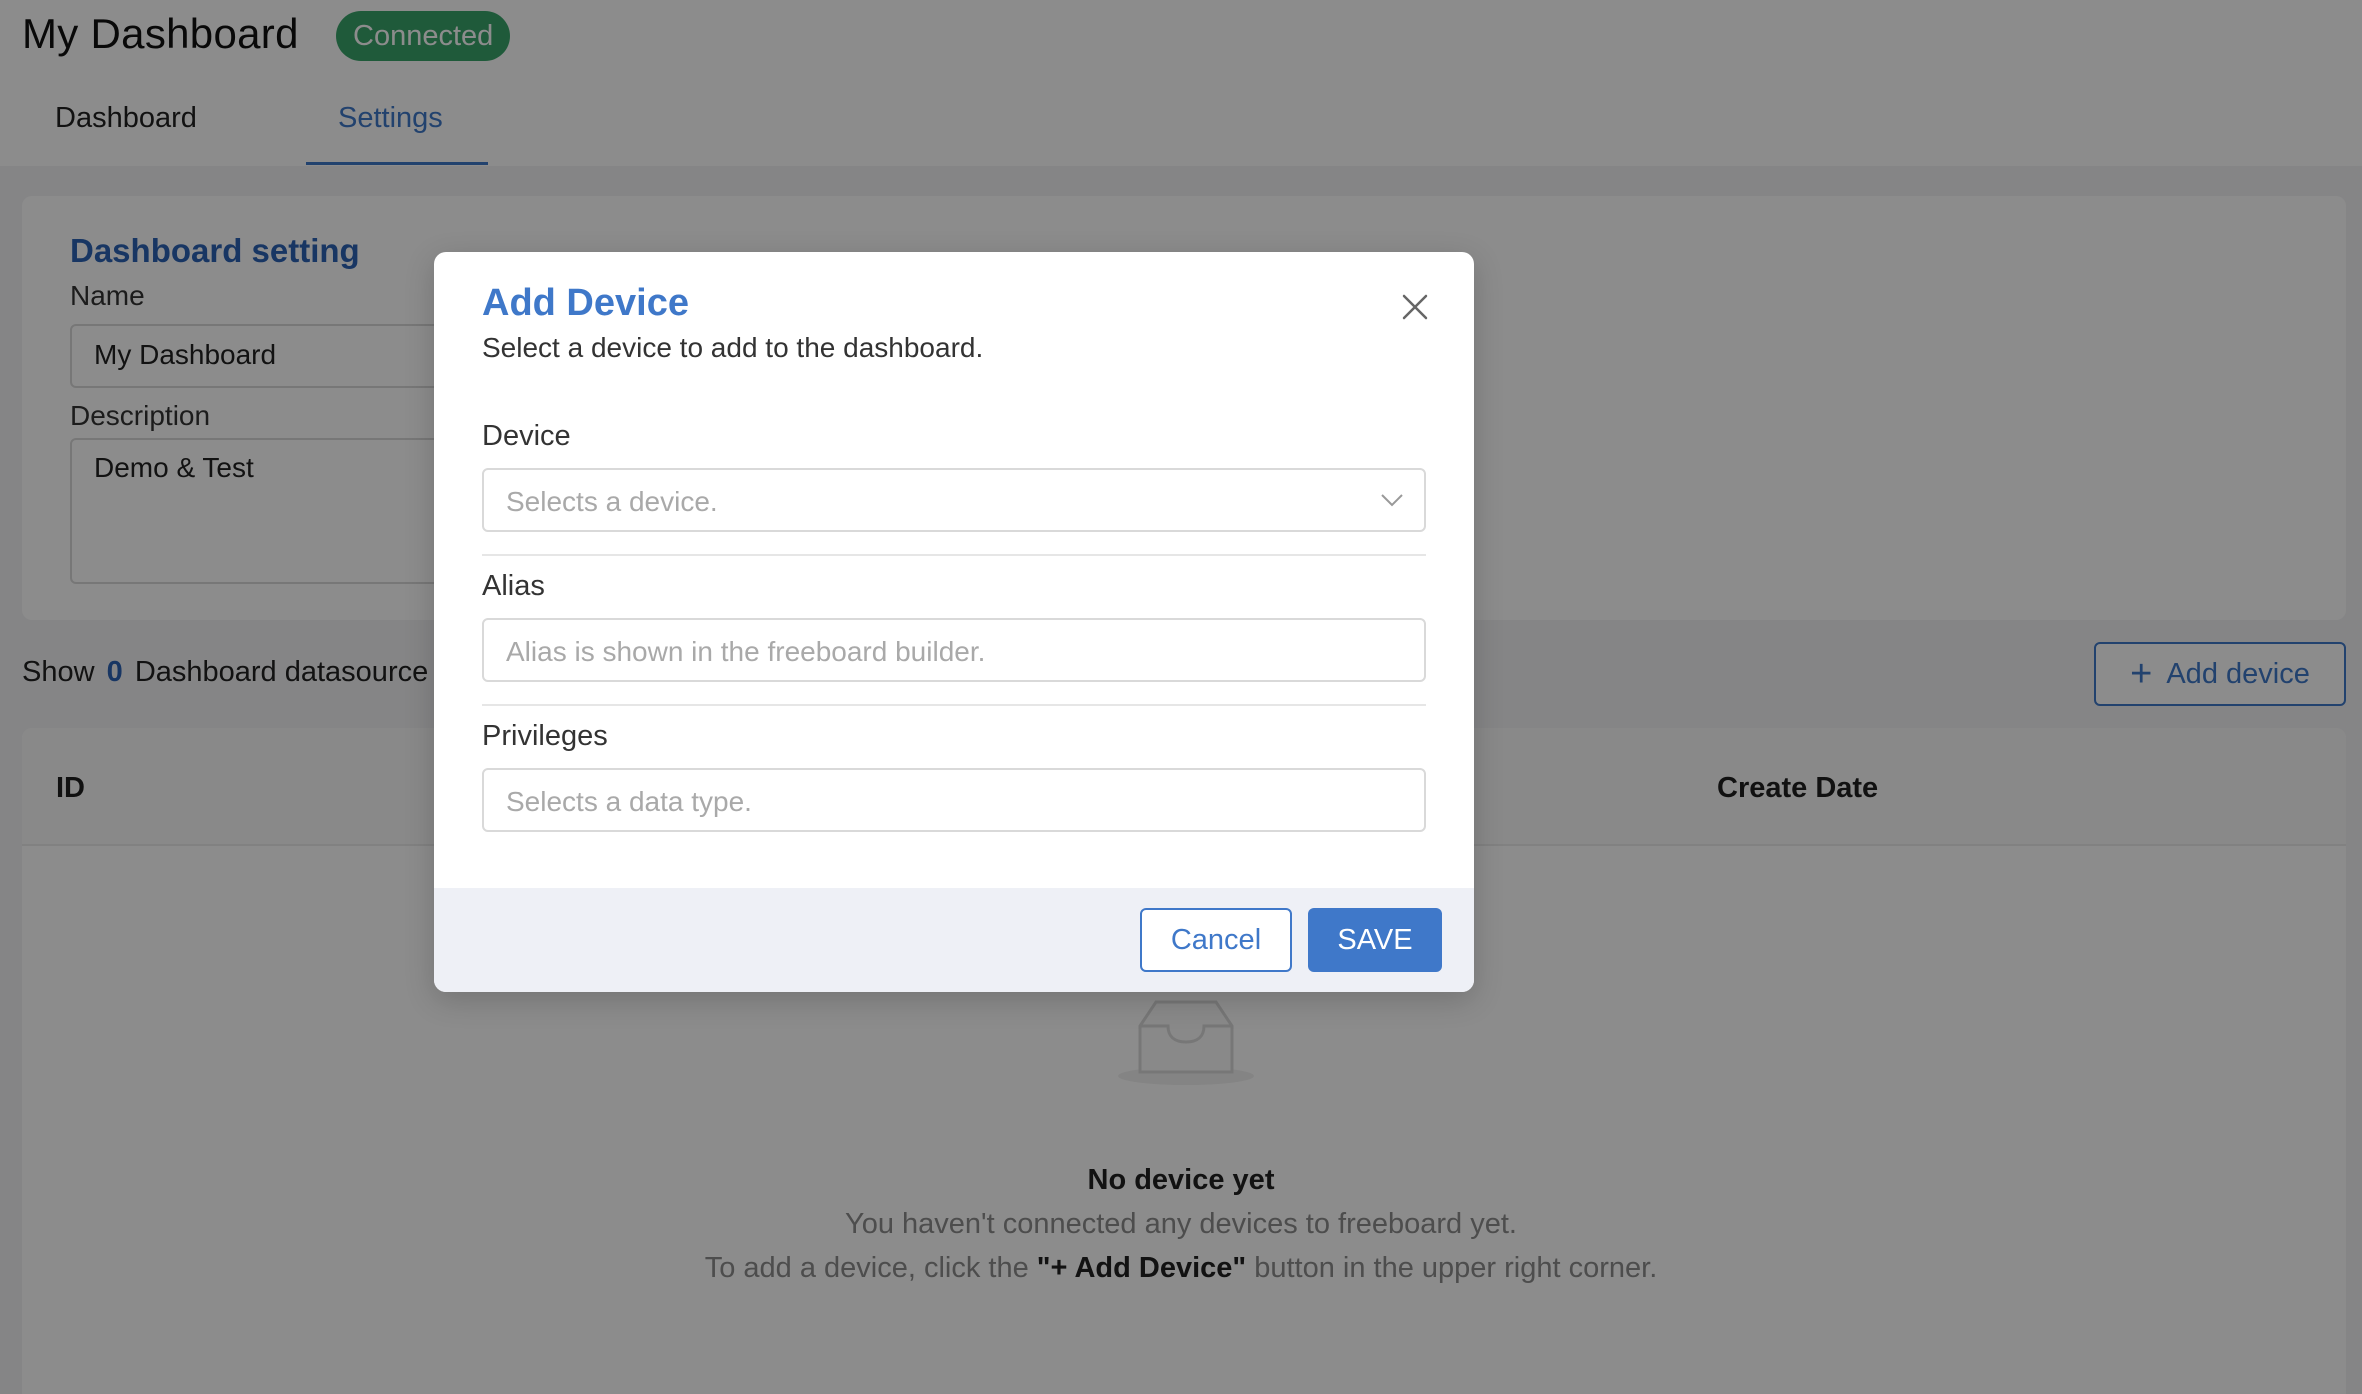 The image size is (2362, 1394). Describe the element at coordinates (1415, 307) in the screenshot. I see `close-icon` at that location.